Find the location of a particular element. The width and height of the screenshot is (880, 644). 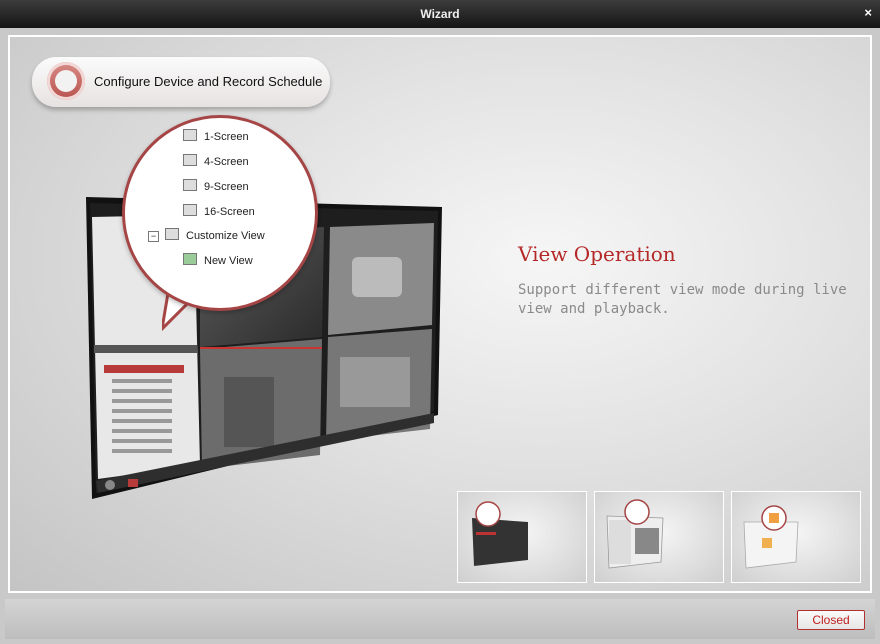

screen-4-icon is located at coordinates (190, 160).